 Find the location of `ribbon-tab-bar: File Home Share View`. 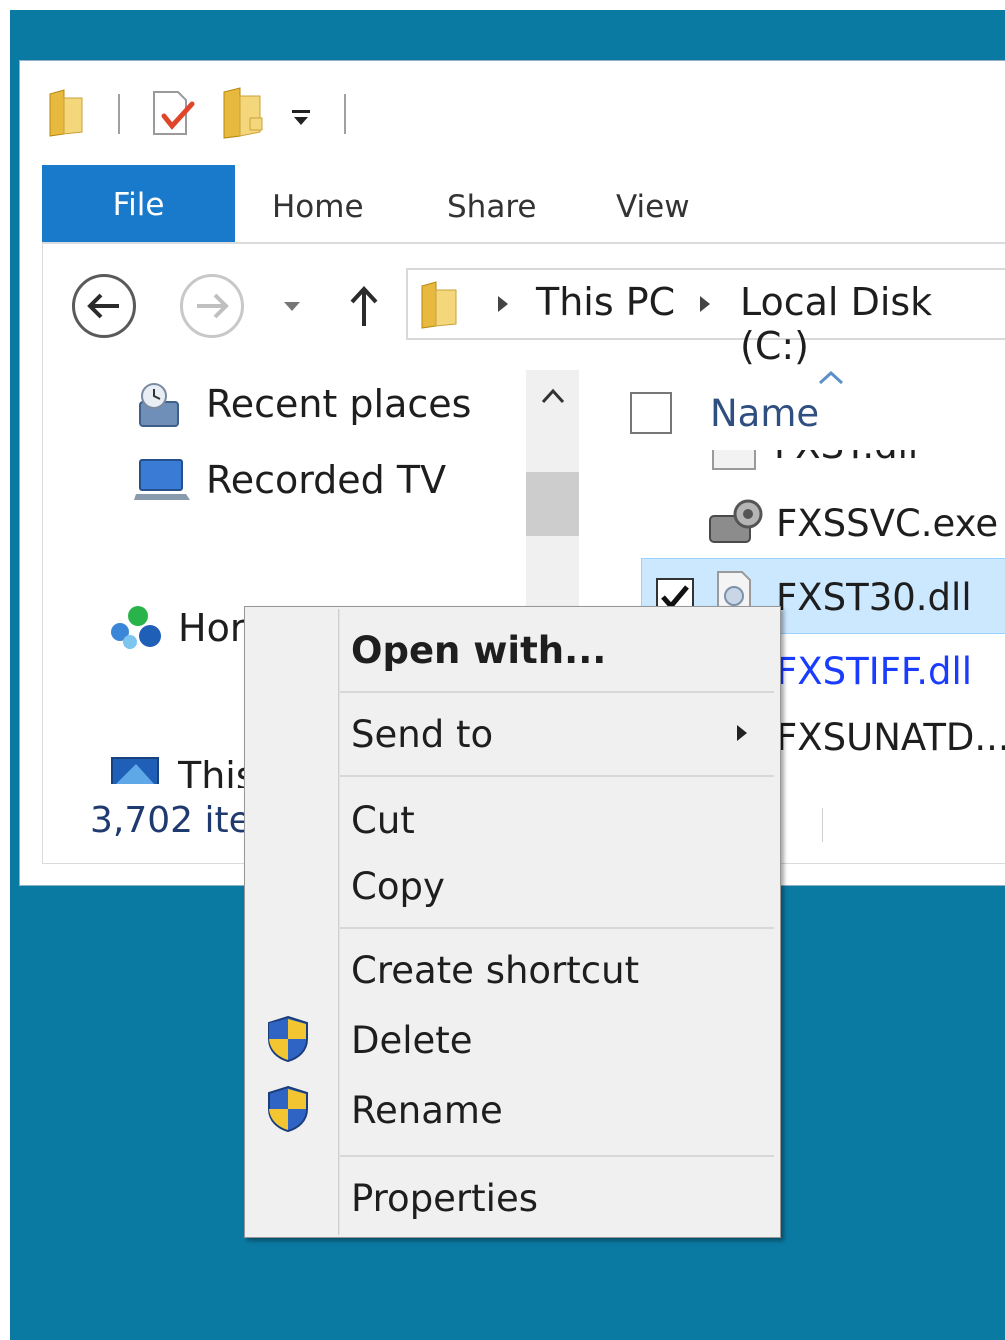

ribbon-tab-bar: File Home Share View is located at coordinates (523, 203).